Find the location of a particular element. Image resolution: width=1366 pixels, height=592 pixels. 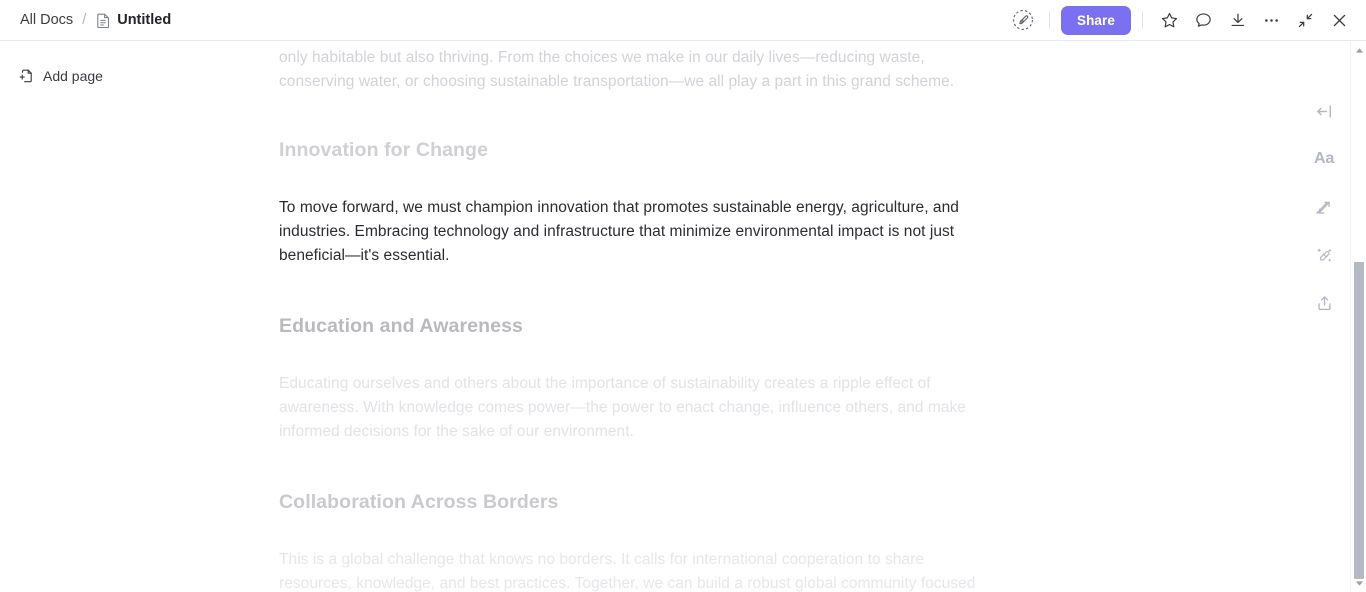

speech-bubble-icon is located at coordinates (1203, 20).